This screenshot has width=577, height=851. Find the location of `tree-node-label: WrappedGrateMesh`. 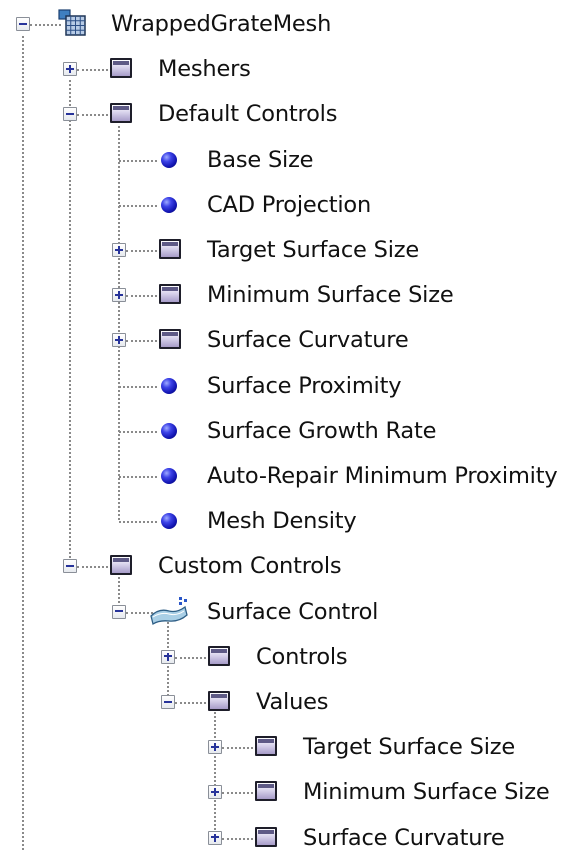

tree-node-label: WrappedGrateMesh is located at coordinates (221, 24).